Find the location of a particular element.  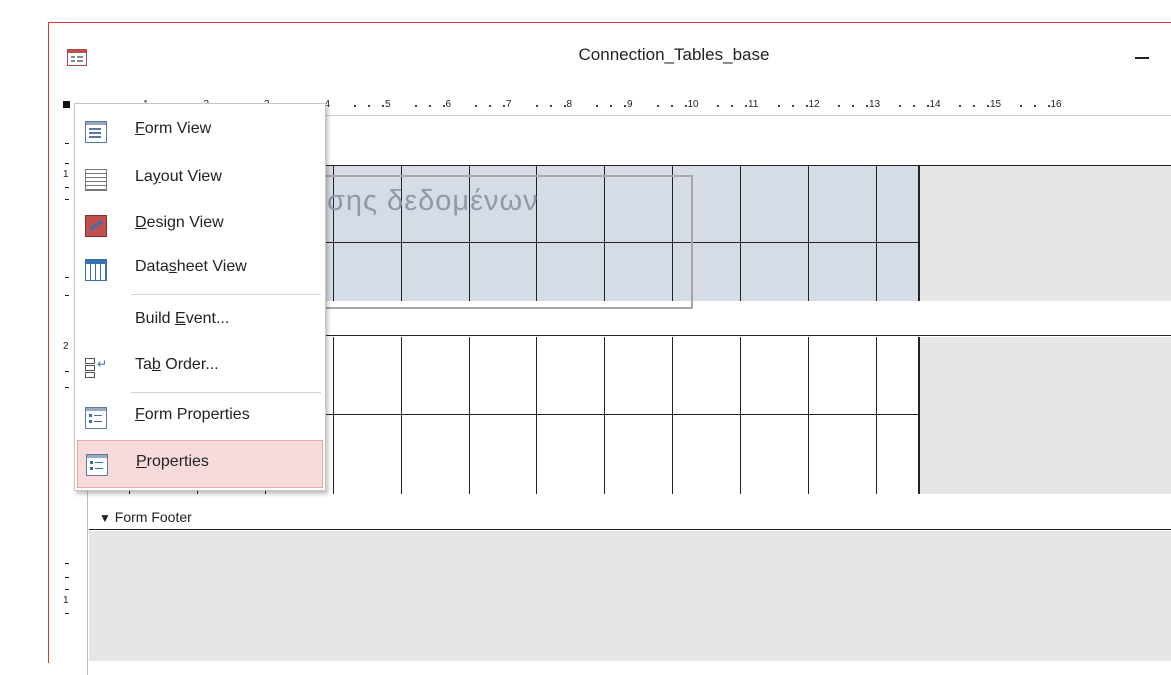

ruler-number: 13 is located at coordinates (875, 104).